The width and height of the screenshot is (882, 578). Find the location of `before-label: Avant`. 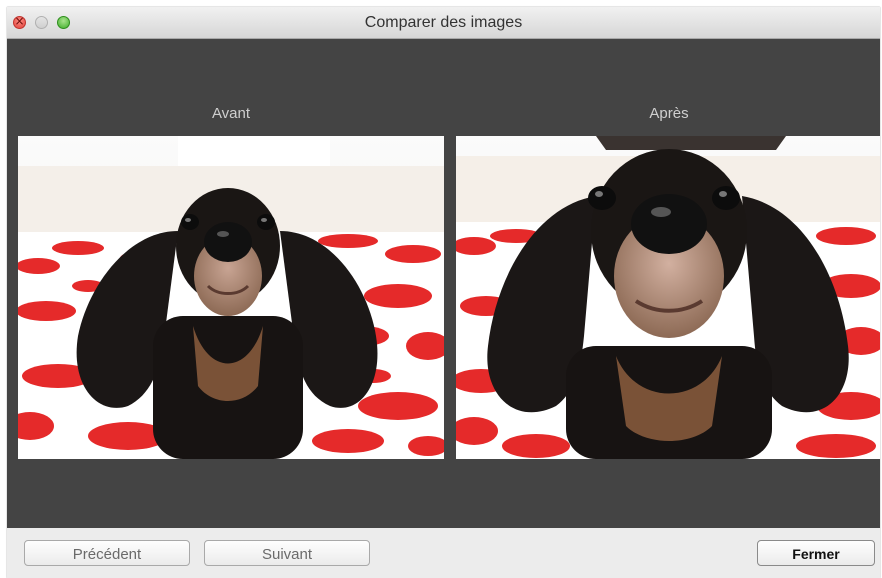

before-label: Avant is located at coordinates (231, 113).